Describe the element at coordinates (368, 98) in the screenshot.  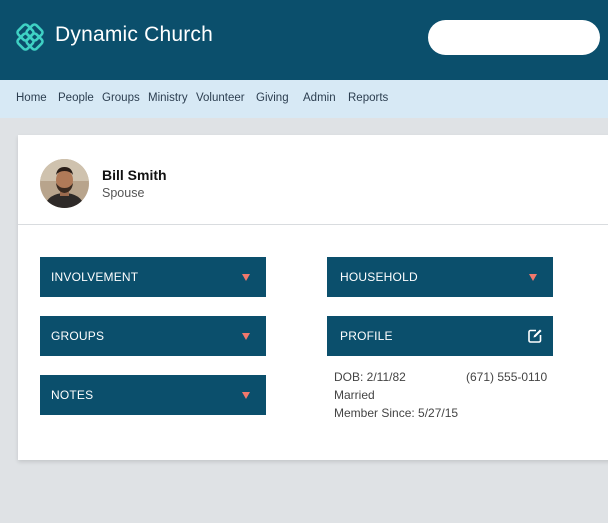
I see `nav-item-reports: Reports` at that location.